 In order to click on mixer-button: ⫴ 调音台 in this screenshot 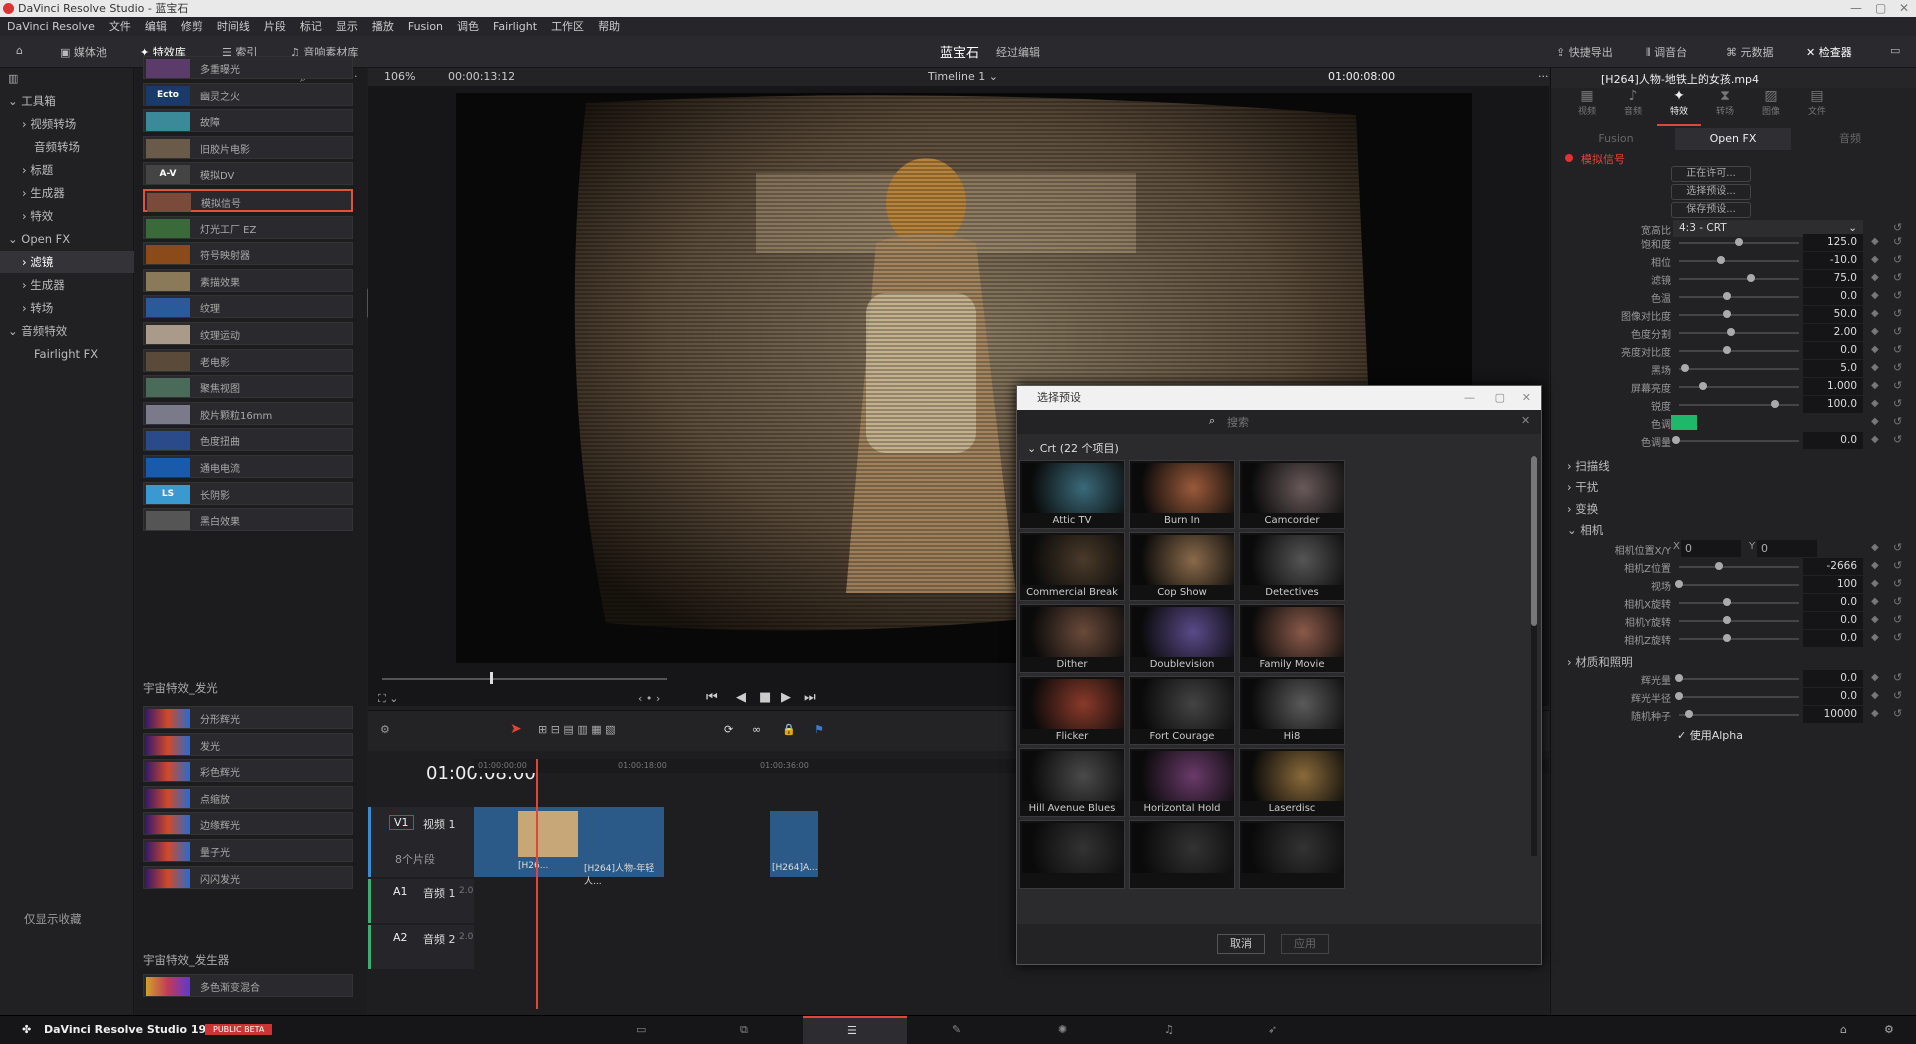, I will do `click(1666, 52)`.